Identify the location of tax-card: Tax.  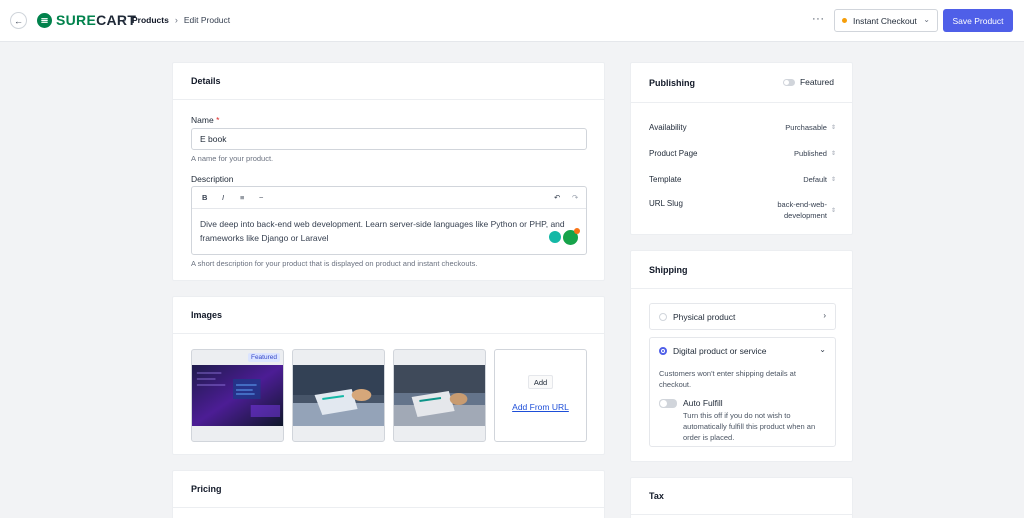
(741, 497).